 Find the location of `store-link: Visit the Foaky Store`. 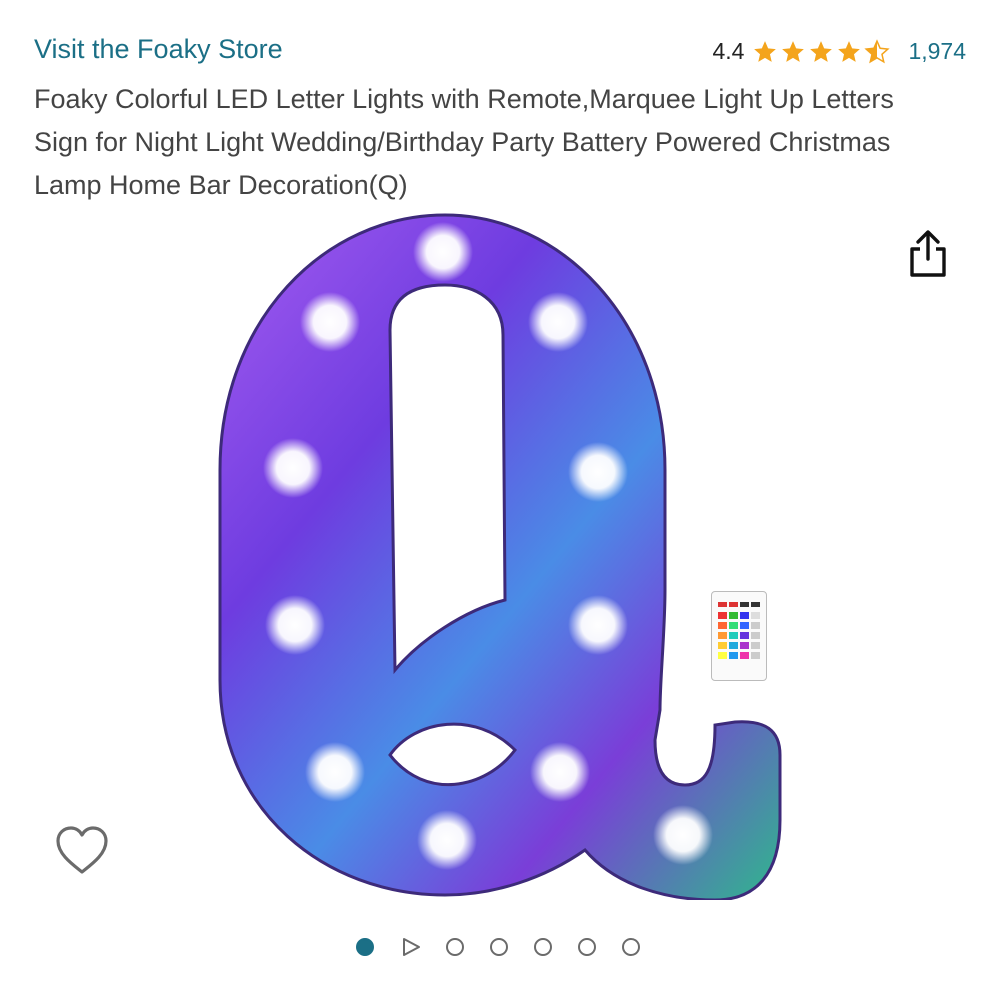

store-link: Visit the Foaky Store is located at coordinates (158, 49).